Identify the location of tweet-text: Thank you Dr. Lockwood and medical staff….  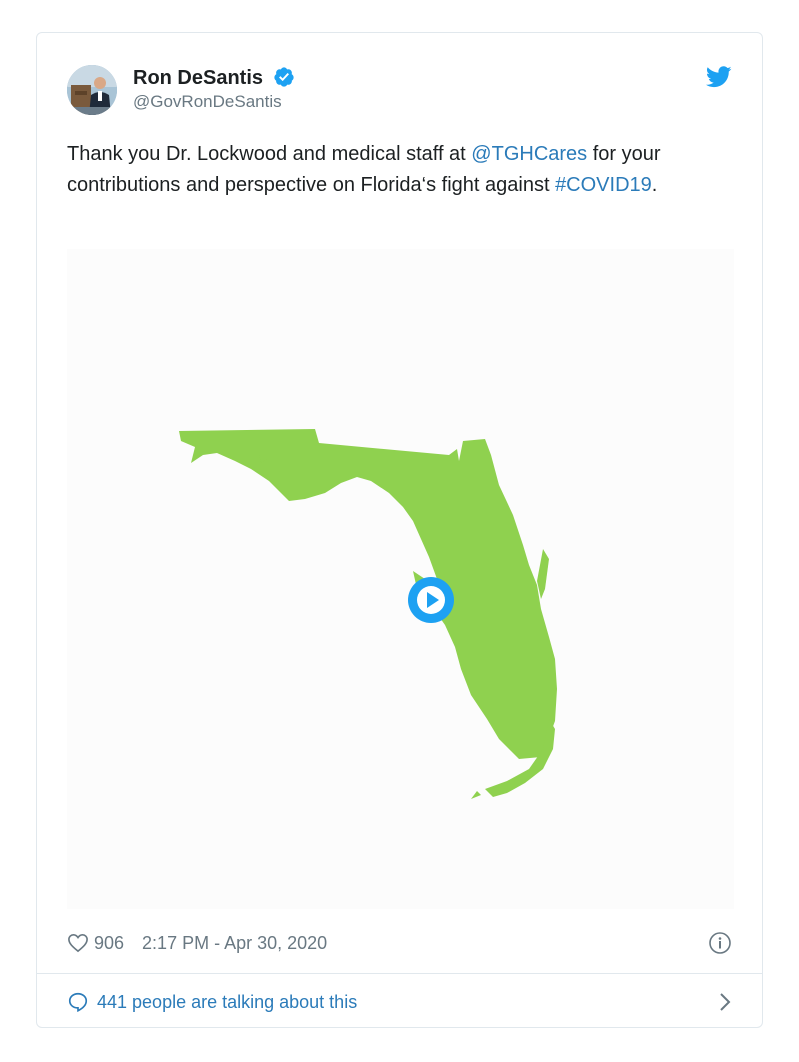
(402, 170).